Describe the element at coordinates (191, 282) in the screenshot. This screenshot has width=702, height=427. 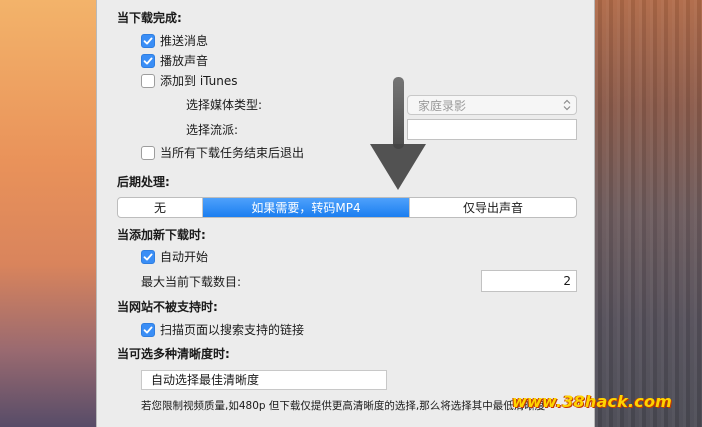
I see `max-downloads-label: 最大当前下载数目:` at that location.